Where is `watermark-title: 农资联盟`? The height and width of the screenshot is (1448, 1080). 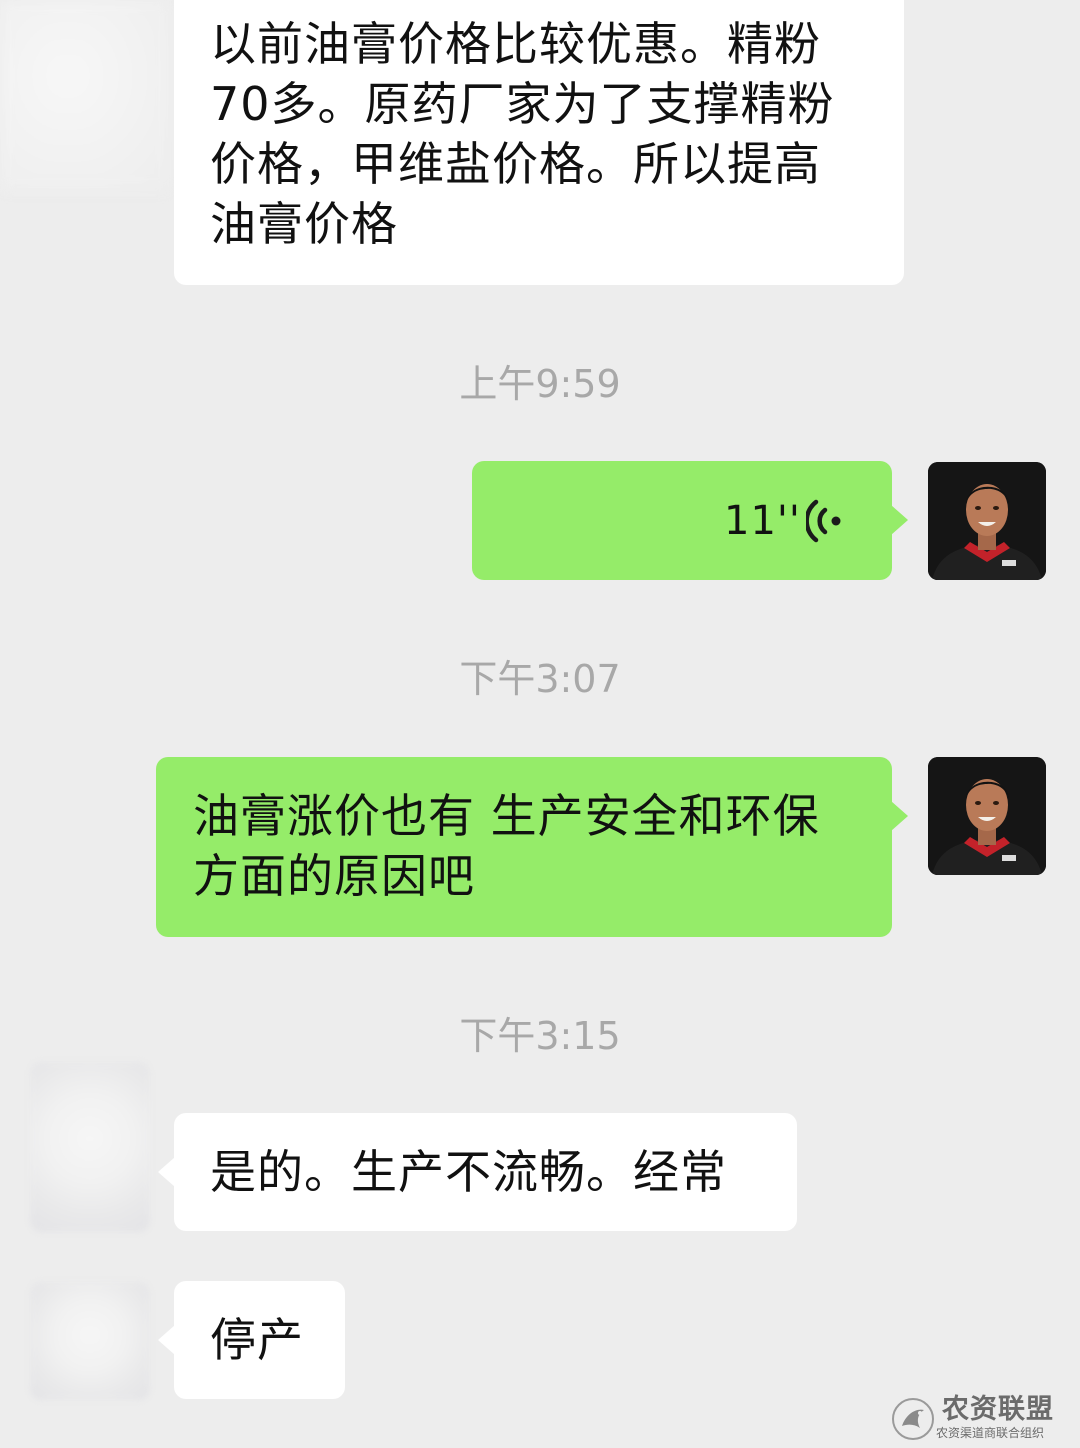
watermark-title: 农资联盟 is located at coordinates (998, 1409).